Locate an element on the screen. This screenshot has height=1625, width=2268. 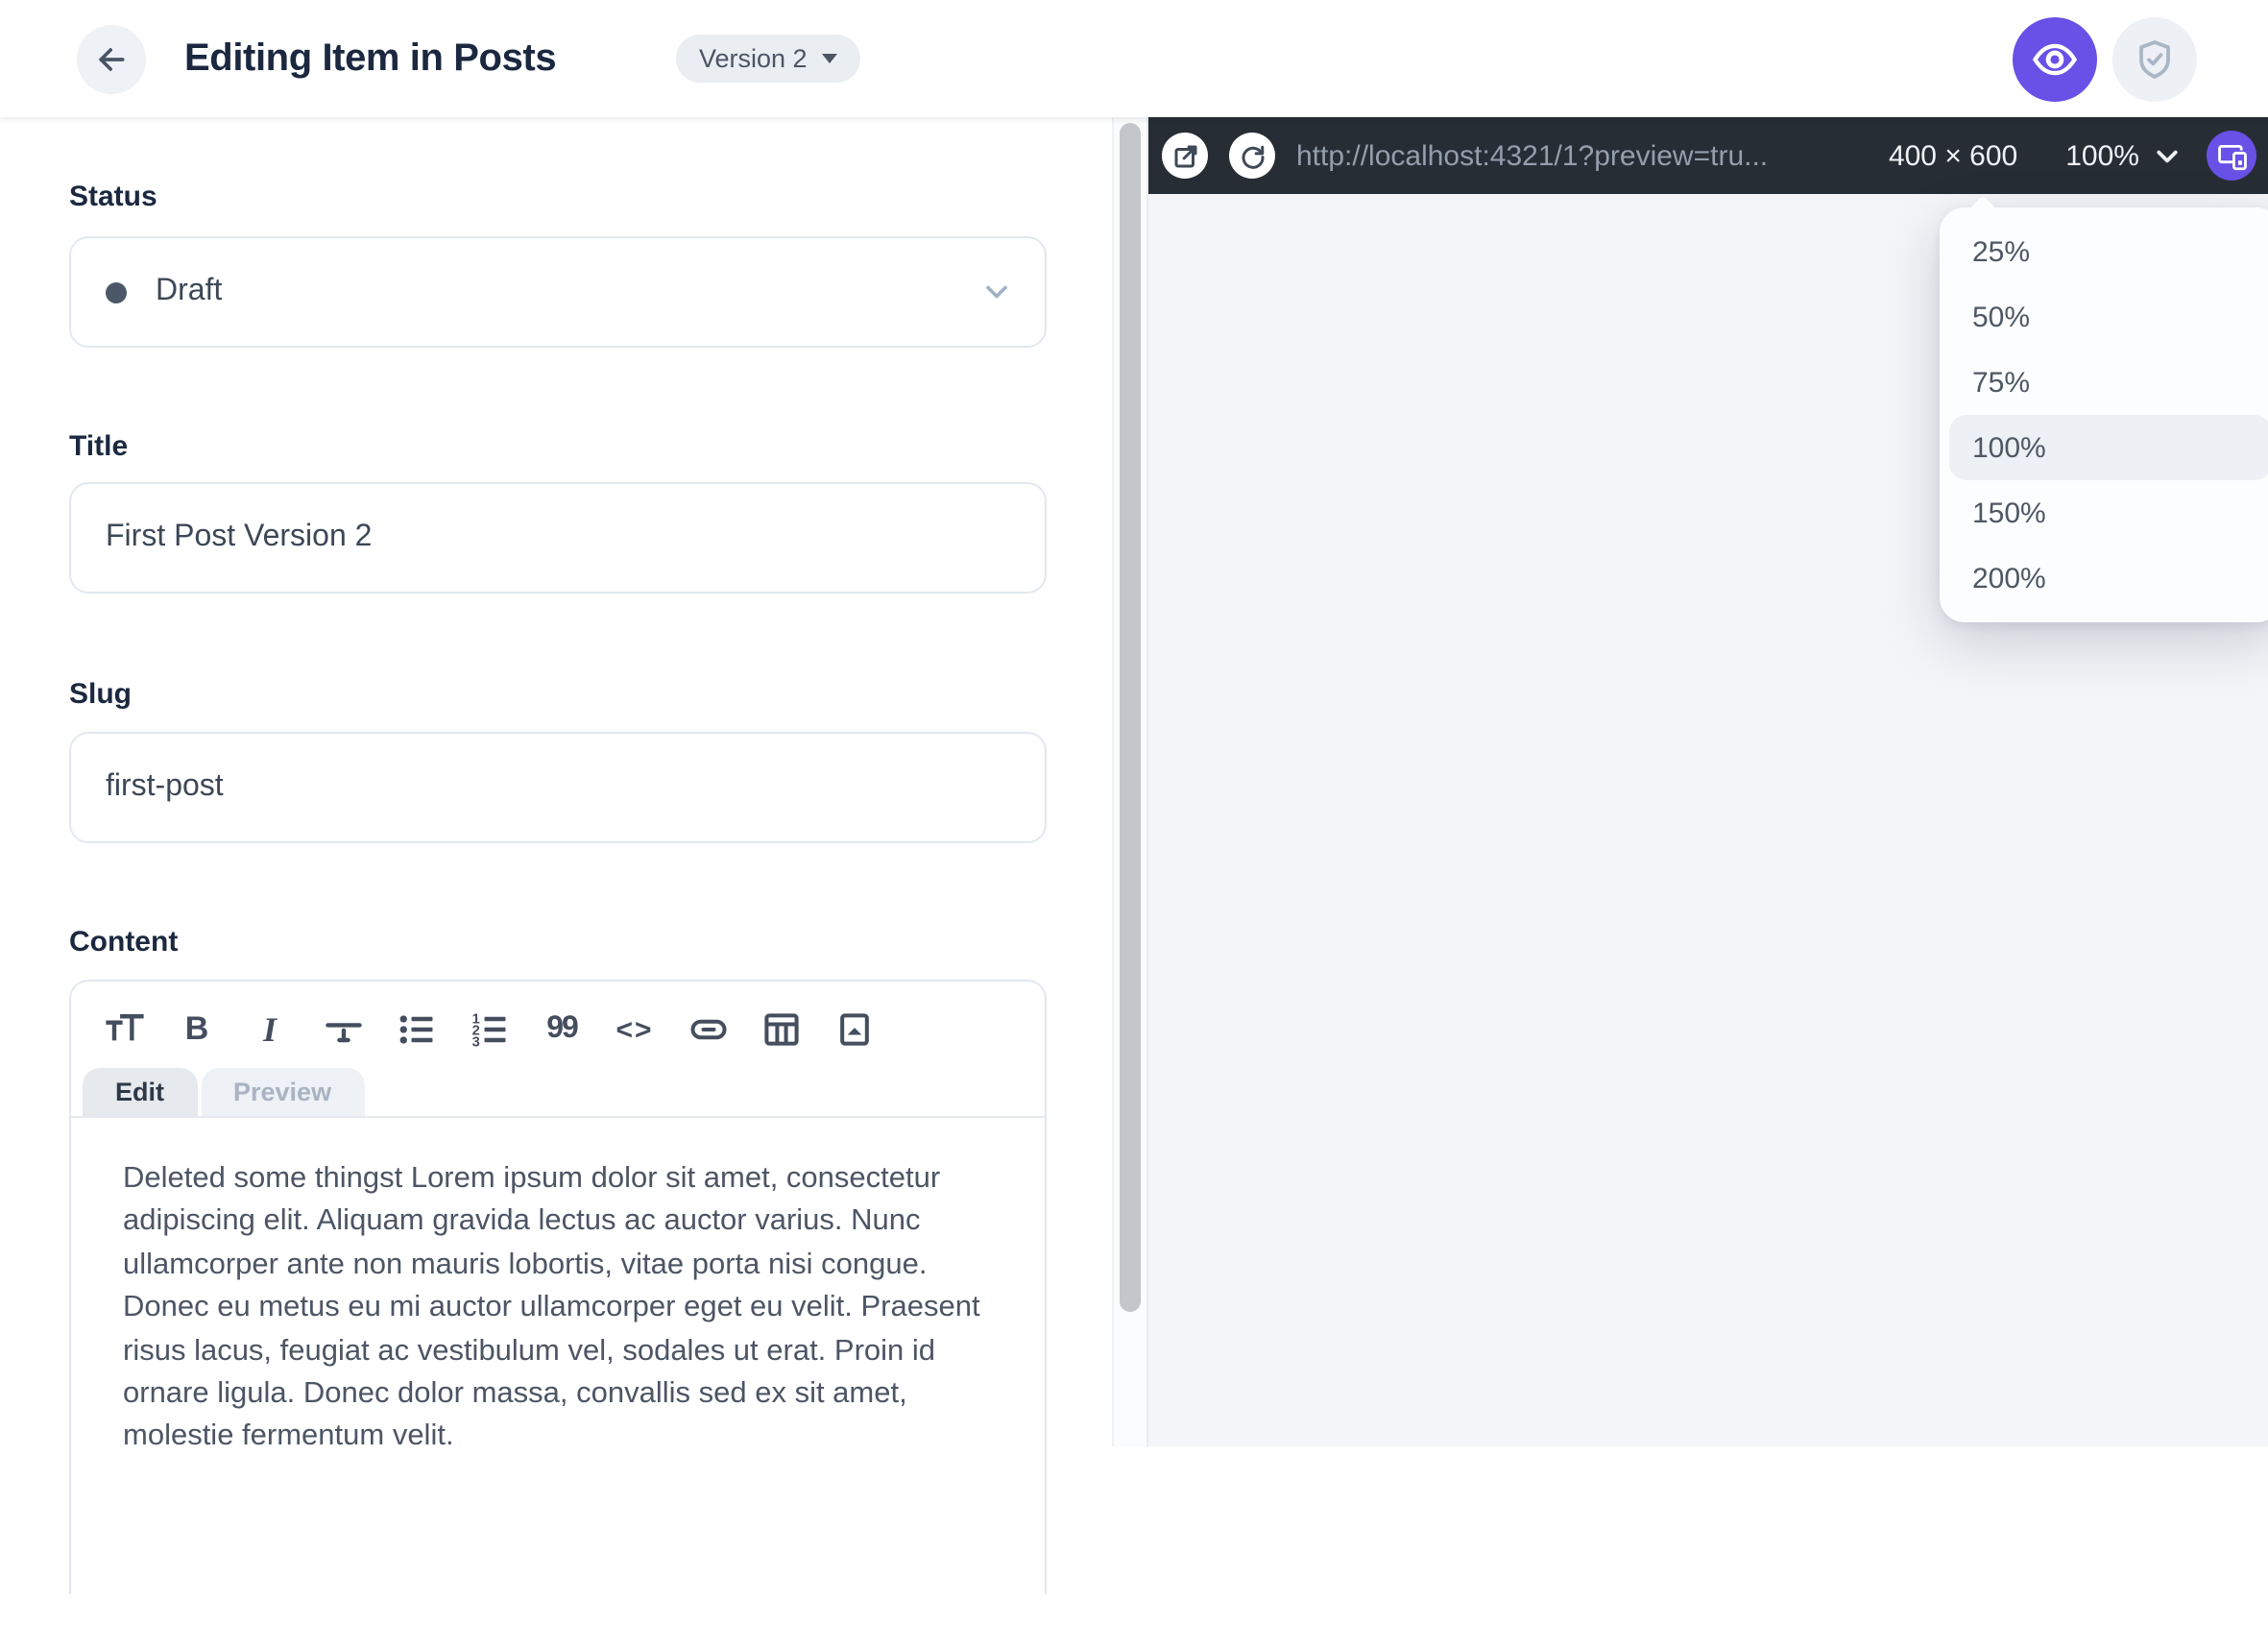
status-select: Draft is located at coordinates (558, 292).